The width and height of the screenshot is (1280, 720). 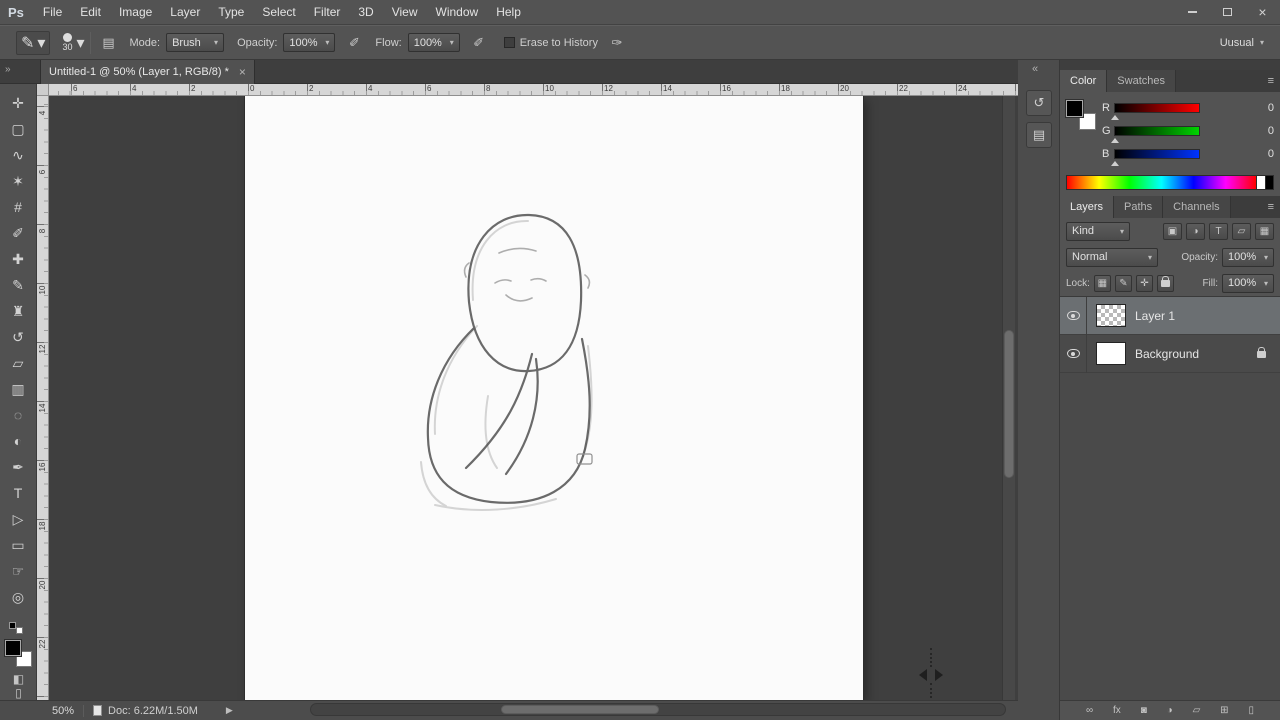 I want to click on brush-panel-toggle-button: ▤, so click(x=108, y=43).